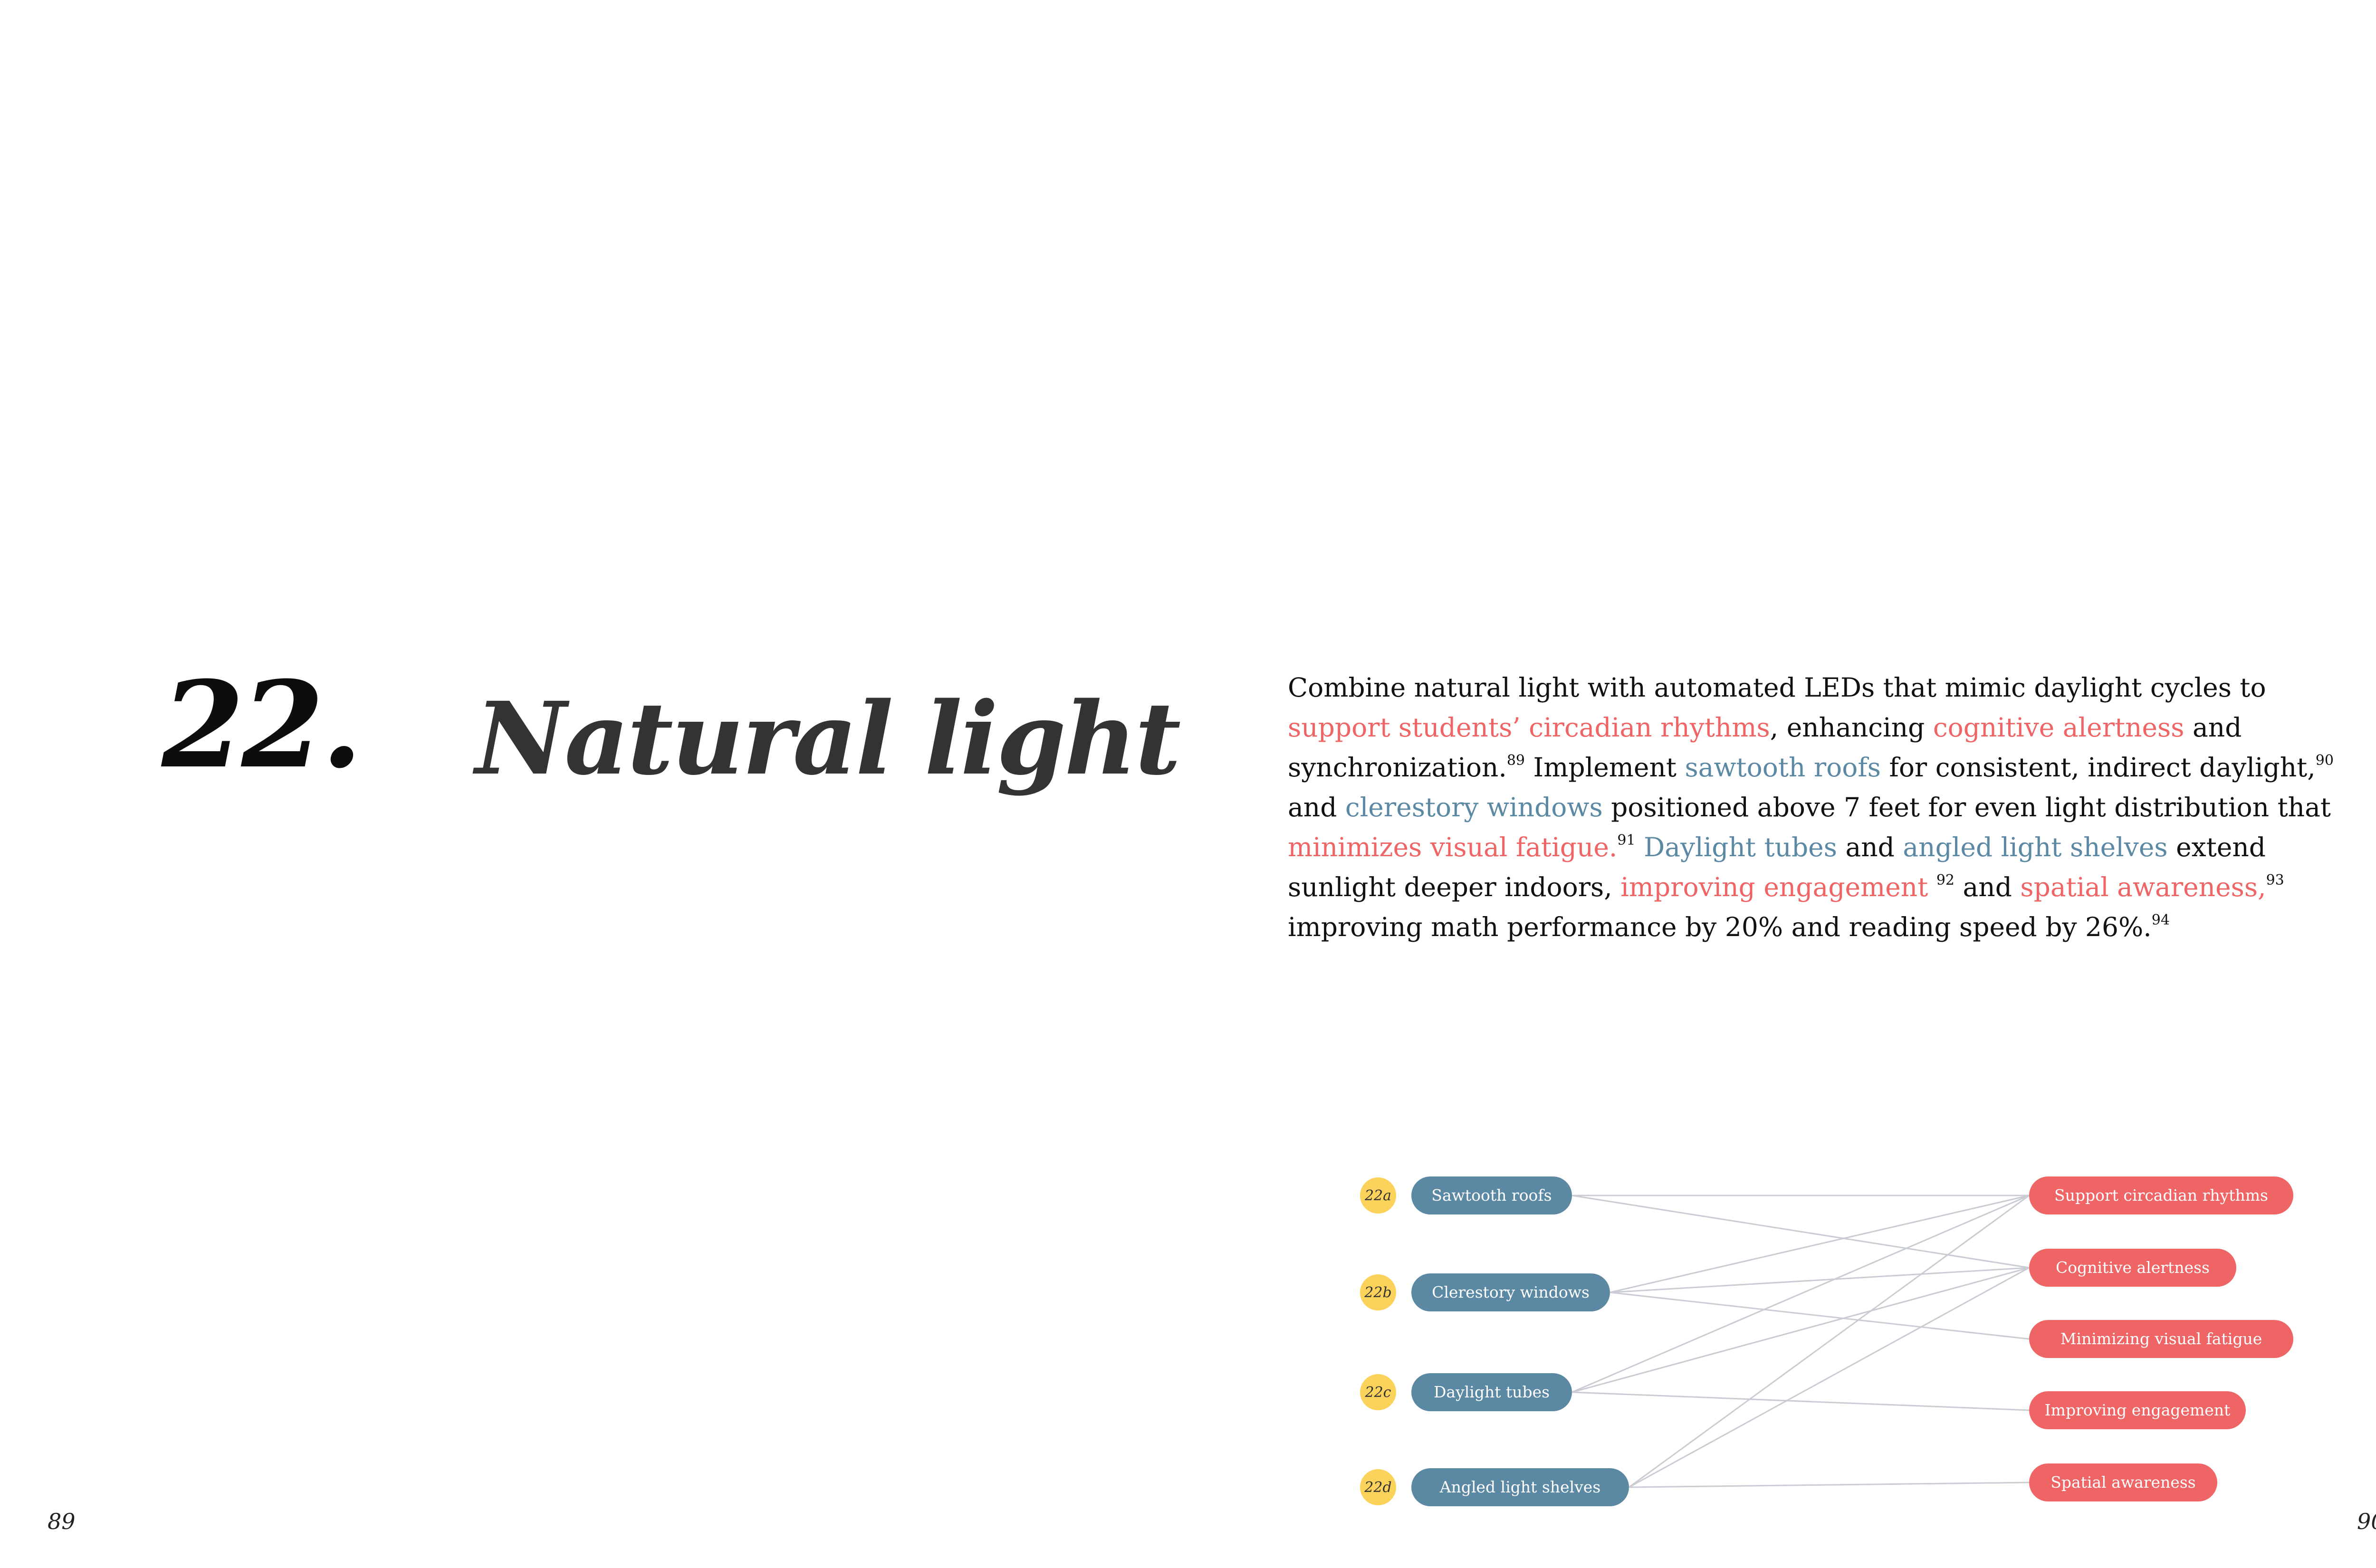 The image size is (2376, 1568). What do you see at coordinates (1945, 881) in the screenshot?
I see `footnote-ref: 92` at bounding box center [1945, 881].